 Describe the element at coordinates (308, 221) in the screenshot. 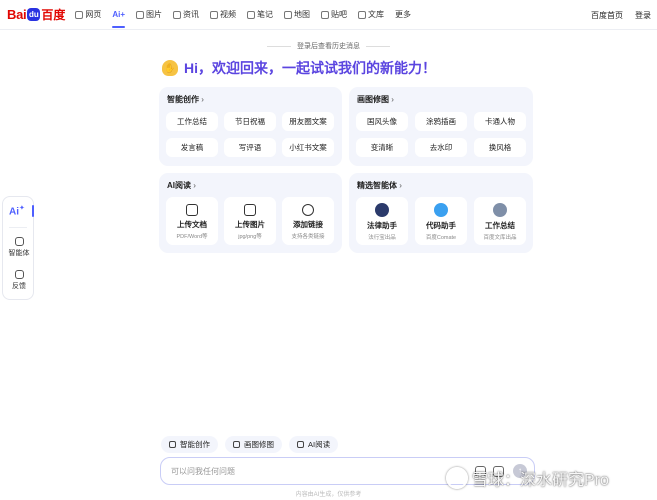

I see `tile-add-link: 添加链接 支持各类链接` at that location.